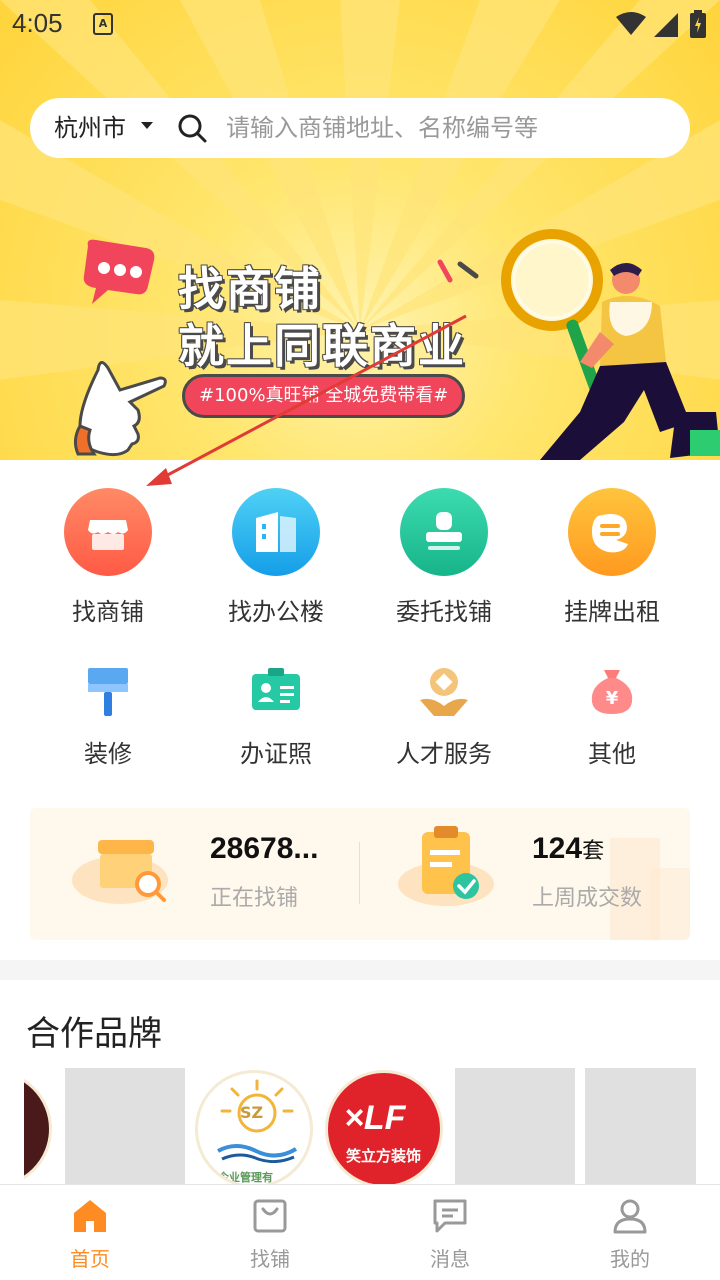 The image size is (720, 1280). I want to click on office-building-icon, so click(276, 532).